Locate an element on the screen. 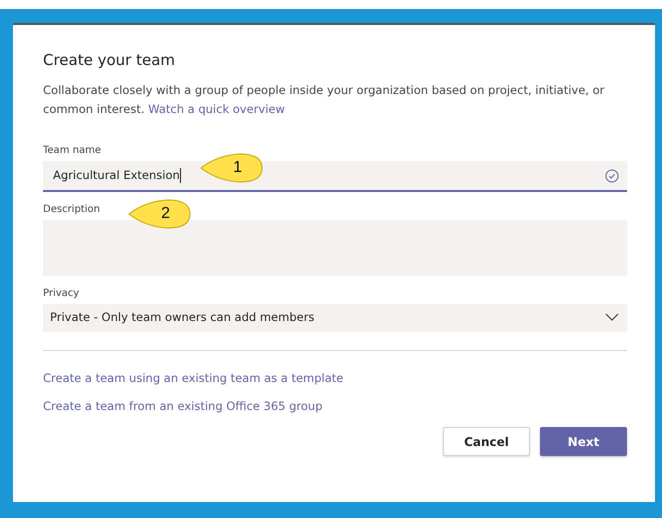  overview-link: Watch a quick overview is located at coordinates (216, 109).